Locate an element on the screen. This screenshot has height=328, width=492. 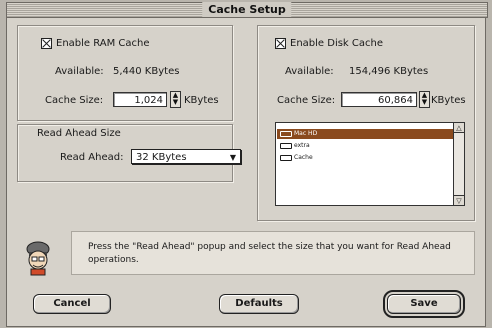
read-ahead-label: Read Ahead: is located at coordinates (92, 157).